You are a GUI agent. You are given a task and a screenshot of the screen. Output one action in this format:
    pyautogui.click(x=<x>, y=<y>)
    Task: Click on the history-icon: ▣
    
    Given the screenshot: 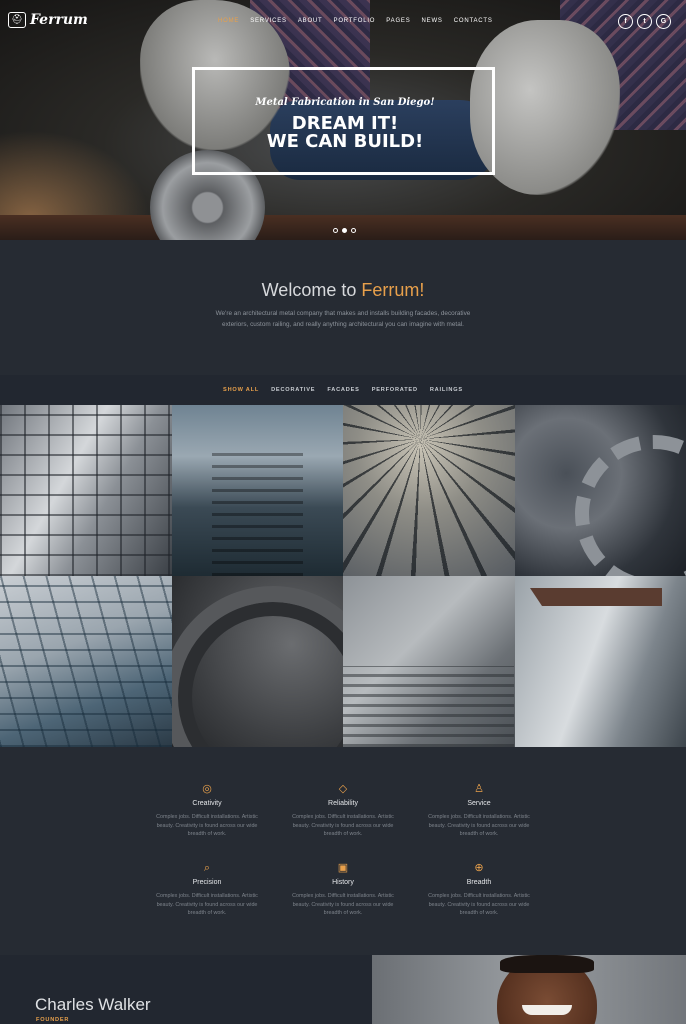 What is the action you would take?
    pyautogui.click(x=343, y=868)
    